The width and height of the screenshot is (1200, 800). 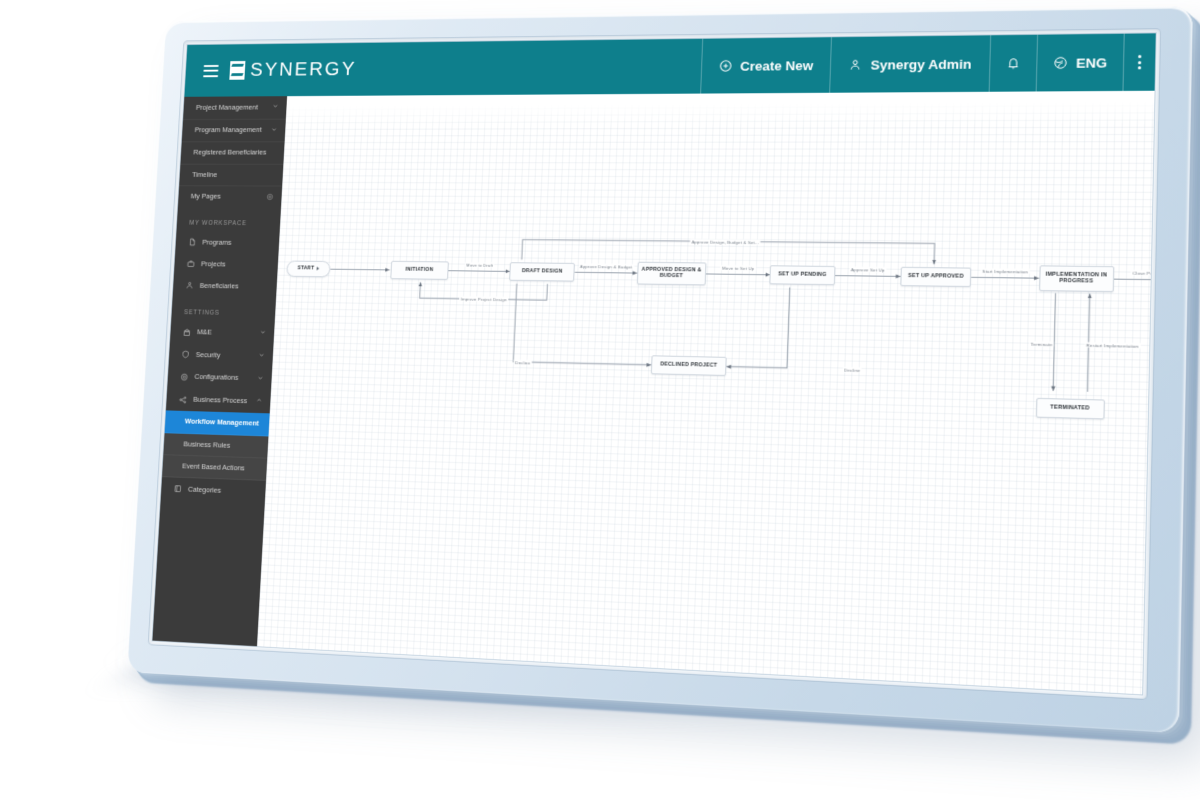 I want to click on node-label: TERMINATED, so click(x=1070, y=408).